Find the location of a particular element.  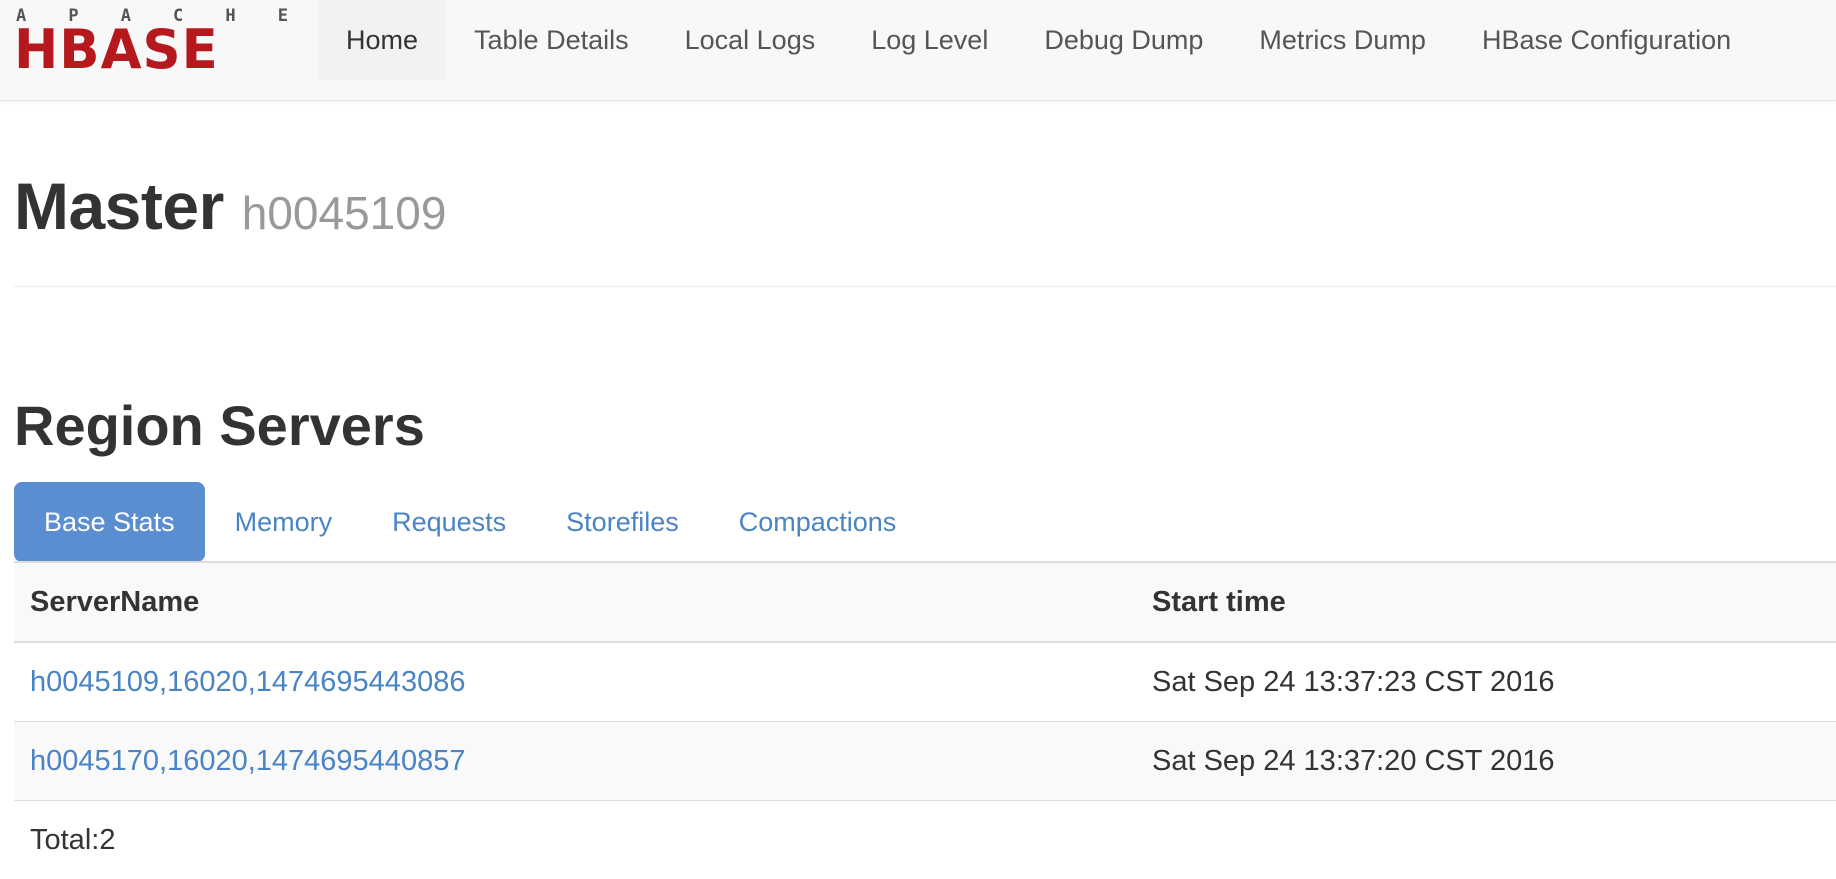

column-header-servername: ServerName is located at coordinates (575, 602).